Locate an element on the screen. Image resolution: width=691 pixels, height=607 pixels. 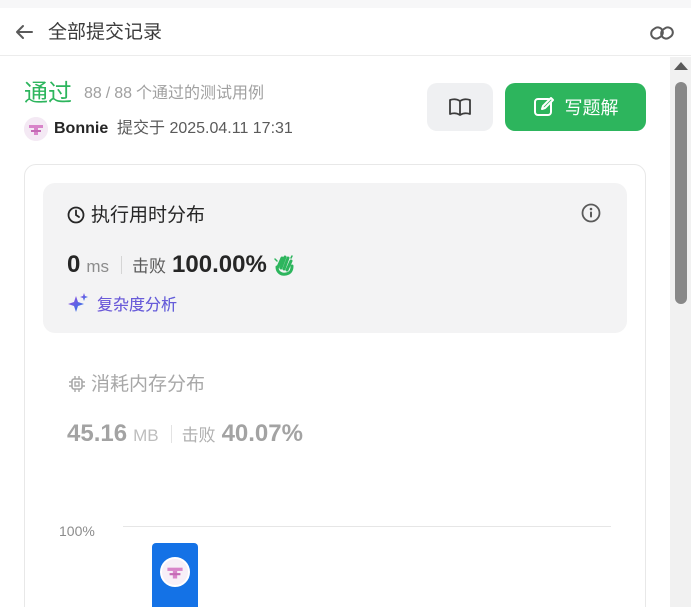
arrow-left-icon is located at coordinates (24, 32).